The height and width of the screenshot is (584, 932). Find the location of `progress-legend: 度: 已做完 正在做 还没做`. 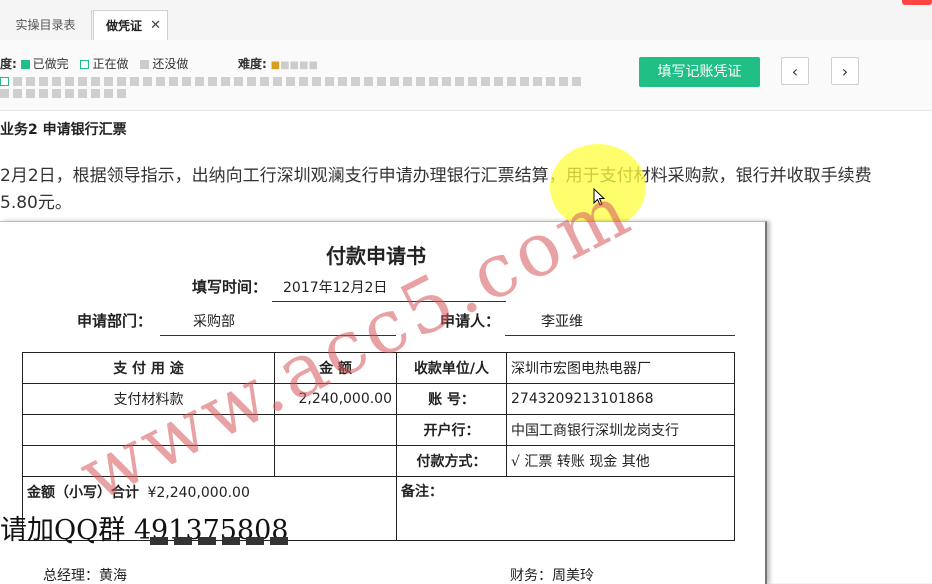

progress-legend: 度: 已做完 正在做 还没做 is located at coordinates (94, 63).